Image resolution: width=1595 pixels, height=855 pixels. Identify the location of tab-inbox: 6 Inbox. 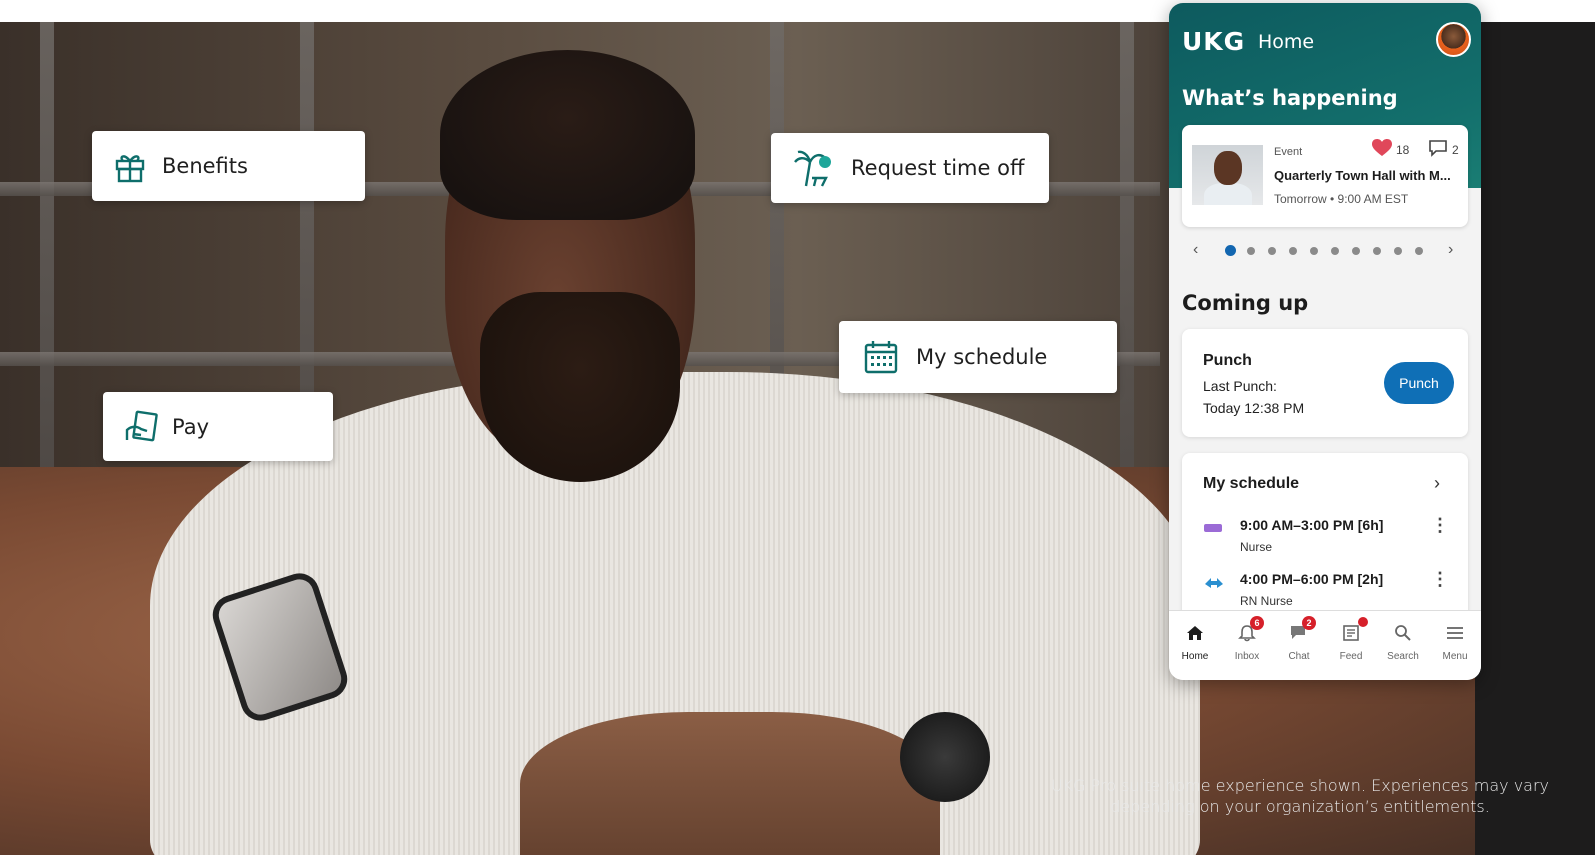
(1247, 645).